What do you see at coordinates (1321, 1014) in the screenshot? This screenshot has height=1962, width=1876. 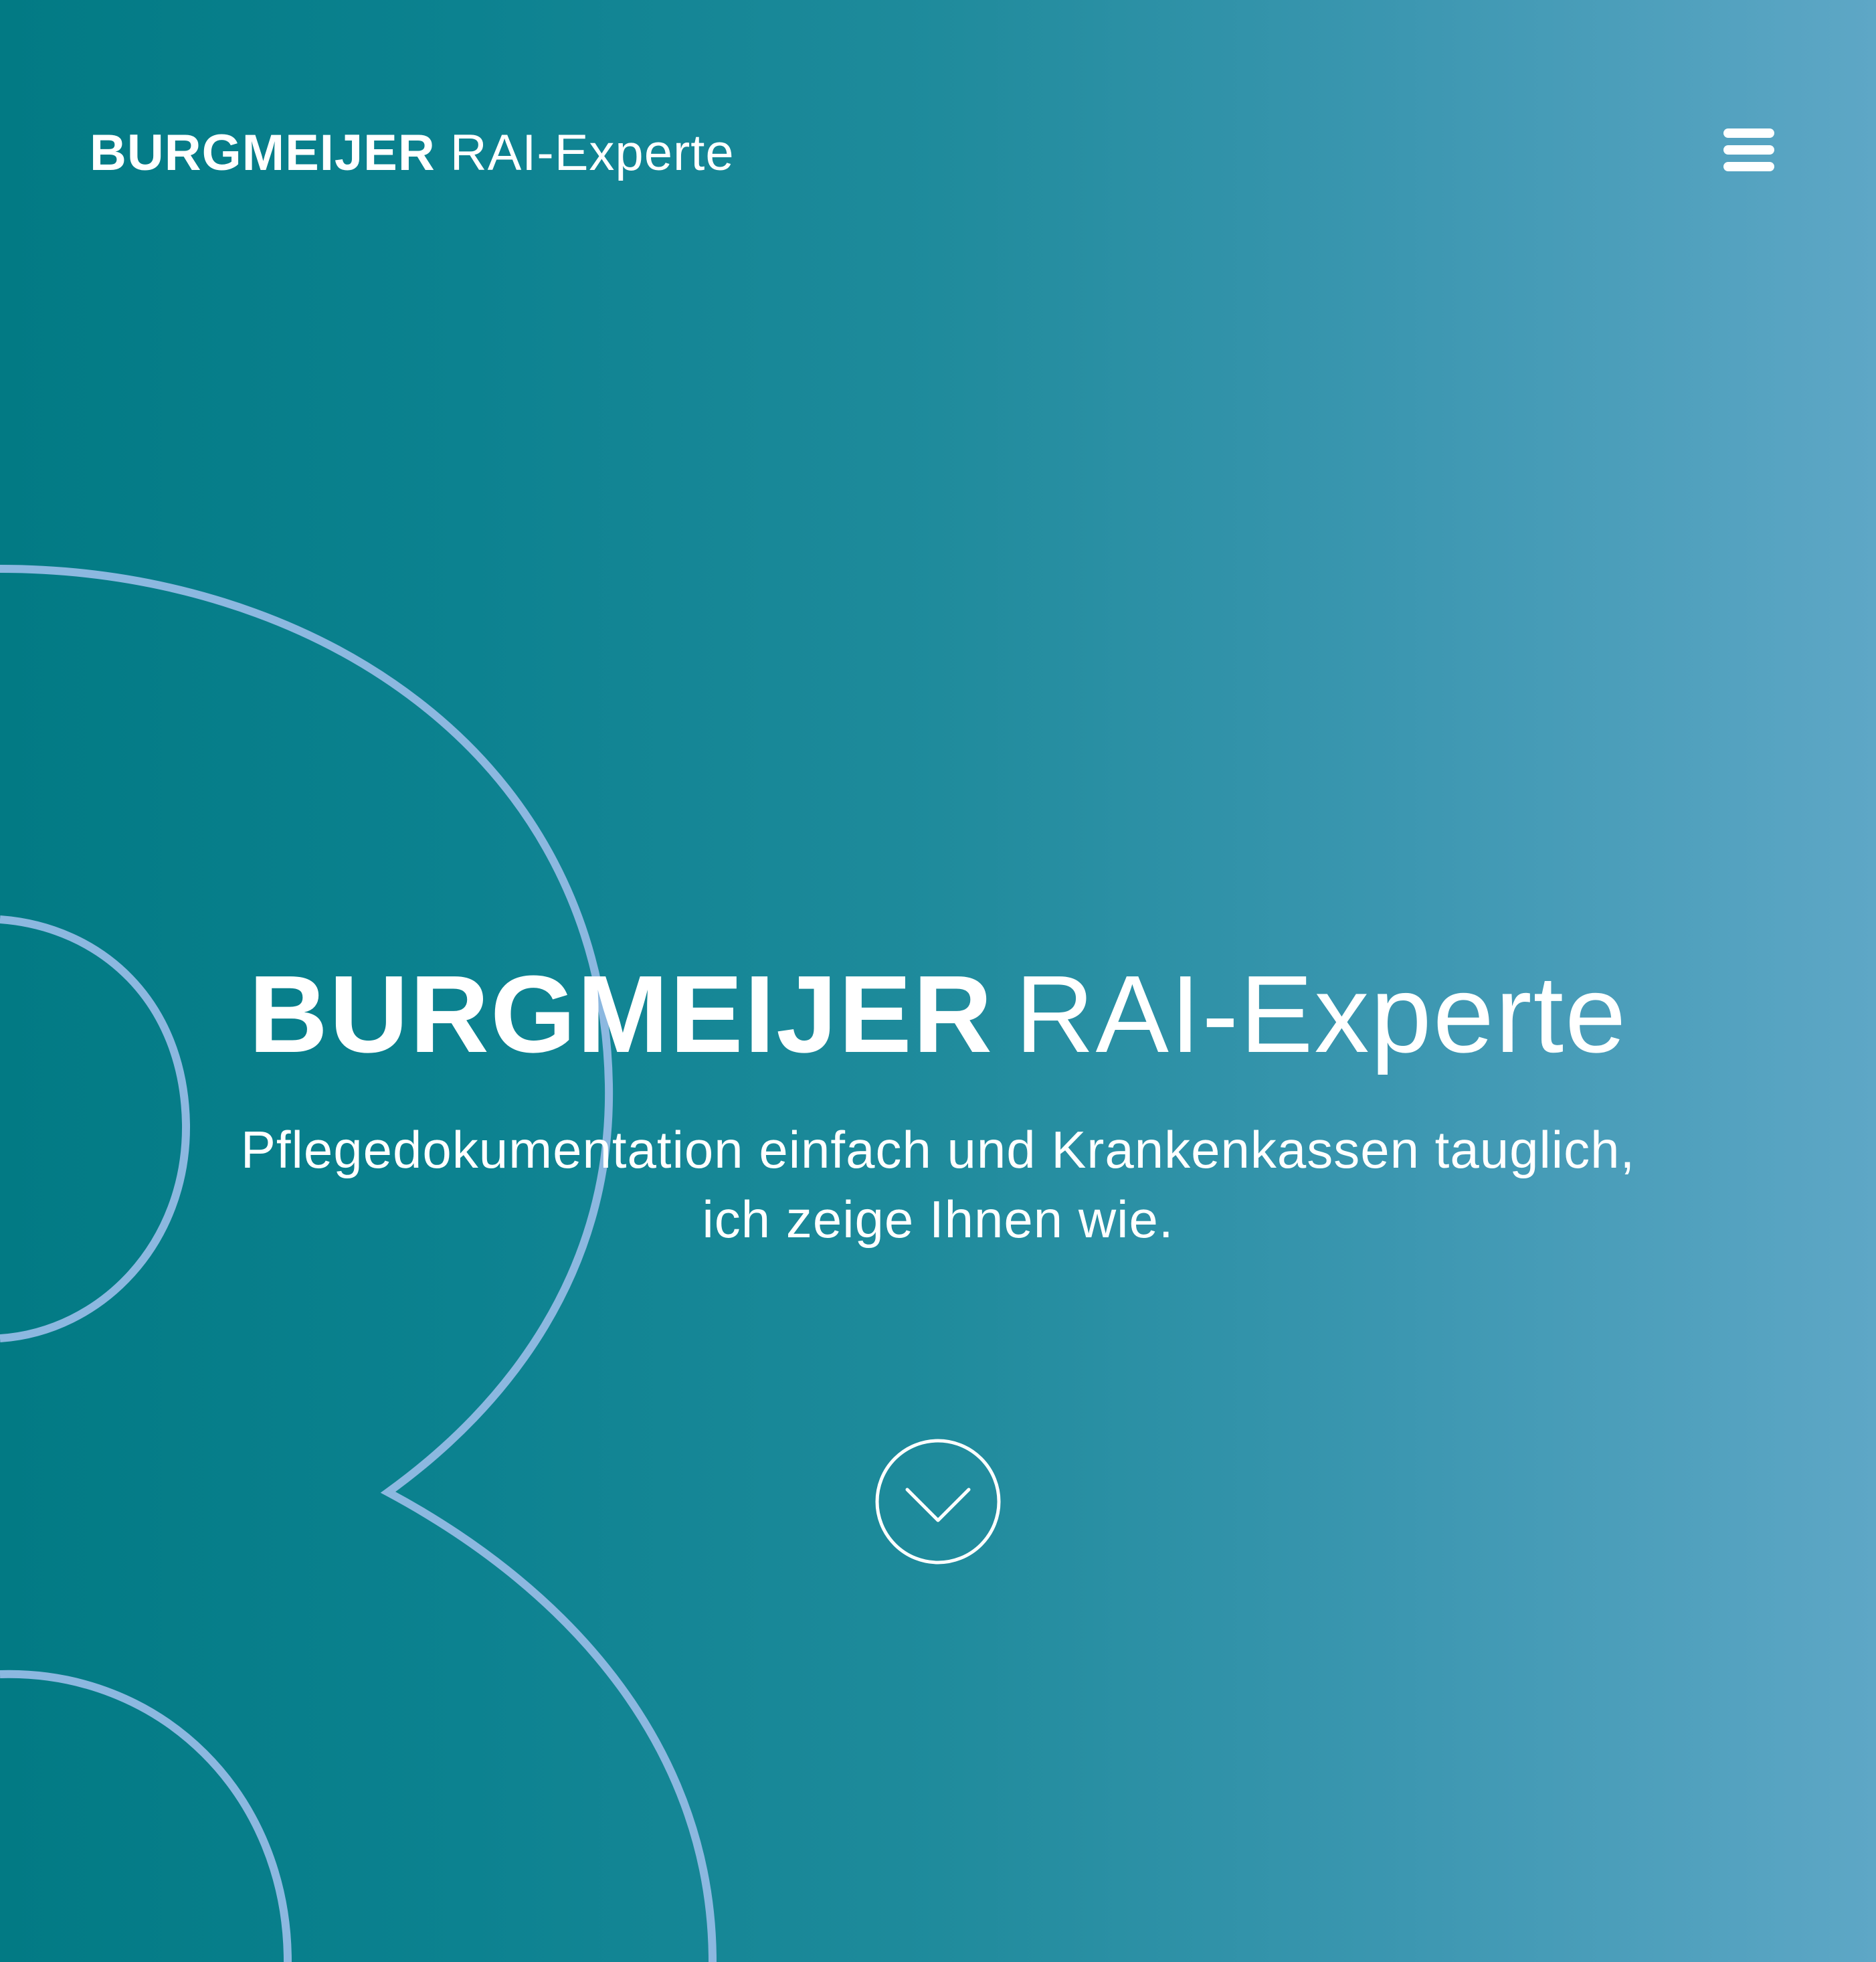 I see `hero-title-subtitle: RAI-Experte` at bounding box center [1321, 1014].